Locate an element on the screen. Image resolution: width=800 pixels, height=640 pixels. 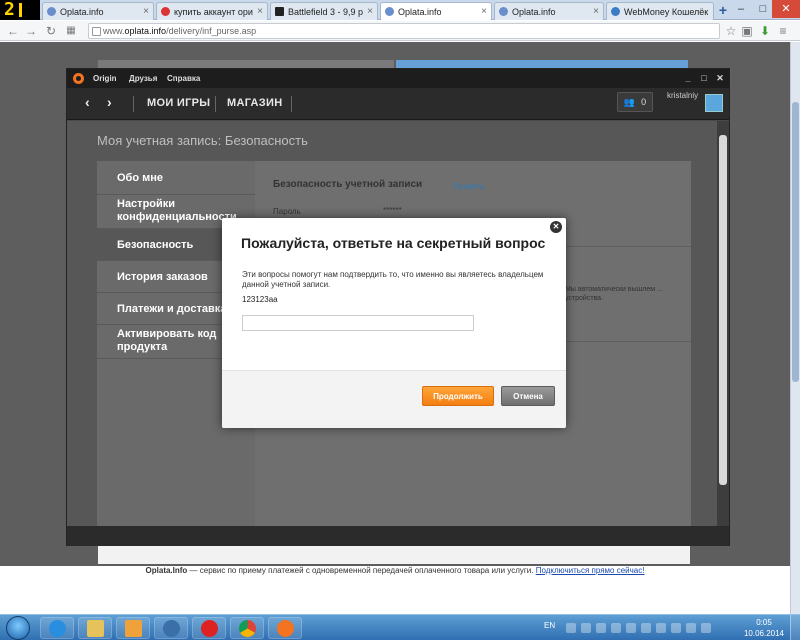
origin-scrollbar-thumb is located at coordinates (723, 310).